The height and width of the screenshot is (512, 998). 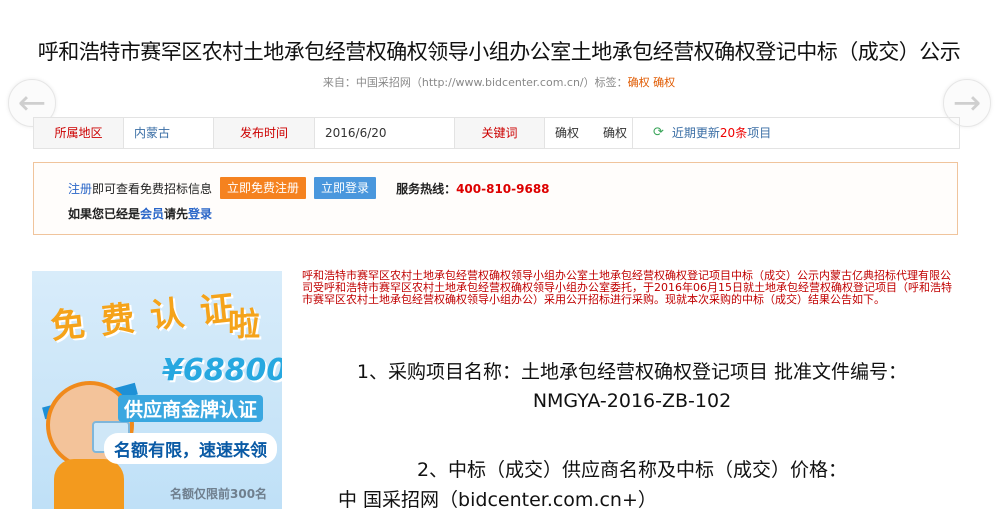 What do you see at coordinates (652, 82) in the screenshot?
I see `source-tags: 确权 确权` at bounding box center [652, 82].